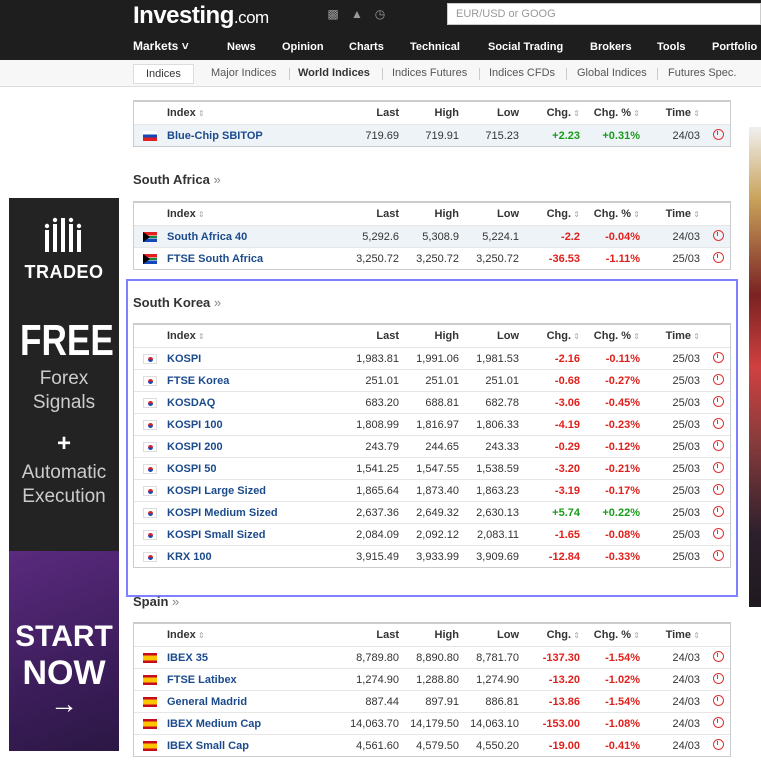  What do you see at coordinates (522, 73) in the screenshot?
I see `subnav-indices-cfds: Indices CFDs` at bounding box center [522, 73].